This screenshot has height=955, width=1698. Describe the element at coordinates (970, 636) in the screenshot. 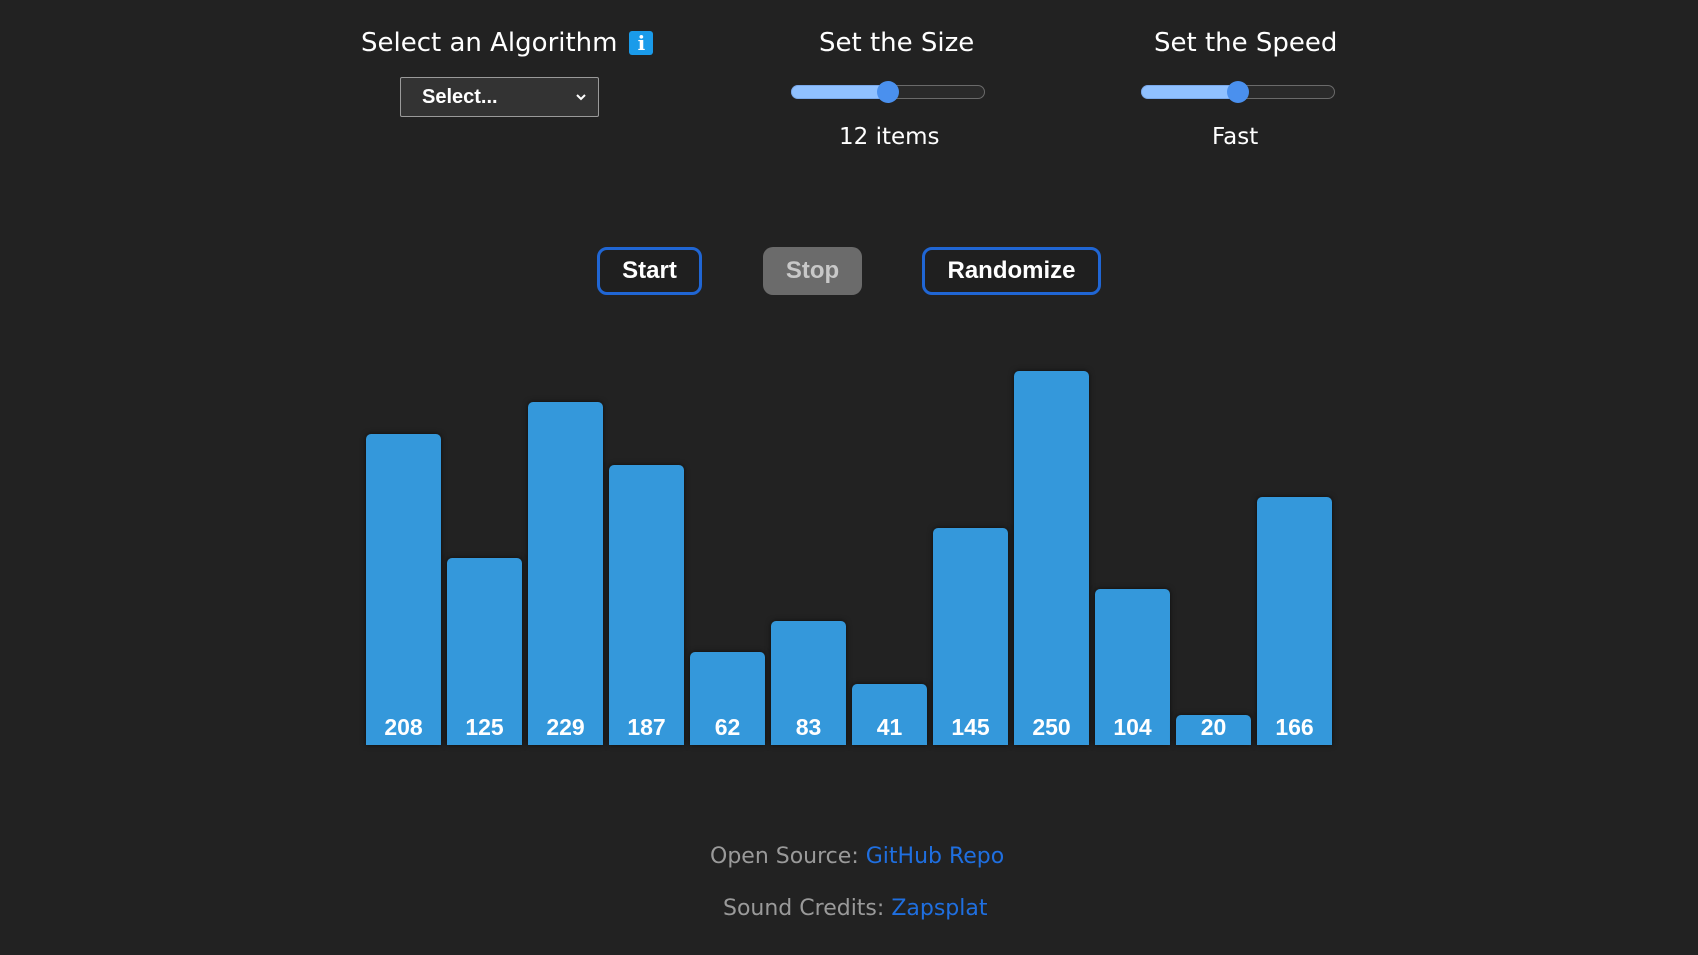

I see `bar: 145` at that location.